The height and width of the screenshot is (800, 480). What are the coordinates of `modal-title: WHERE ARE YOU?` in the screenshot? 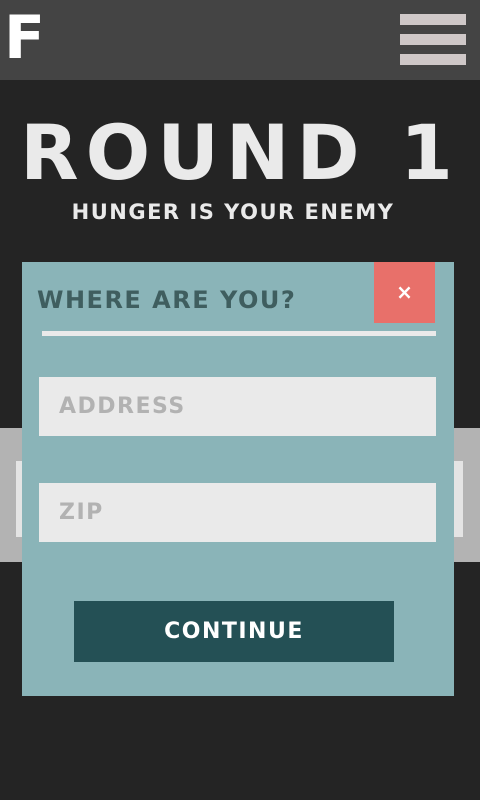 It's located at (167, 300).